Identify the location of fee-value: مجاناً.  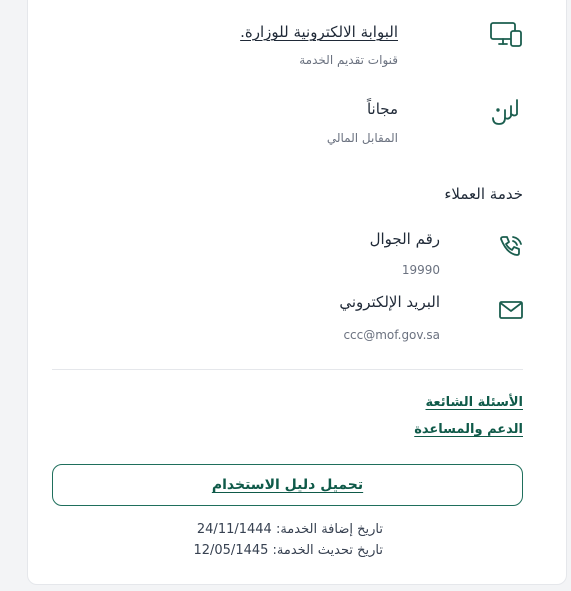
(382, 109).